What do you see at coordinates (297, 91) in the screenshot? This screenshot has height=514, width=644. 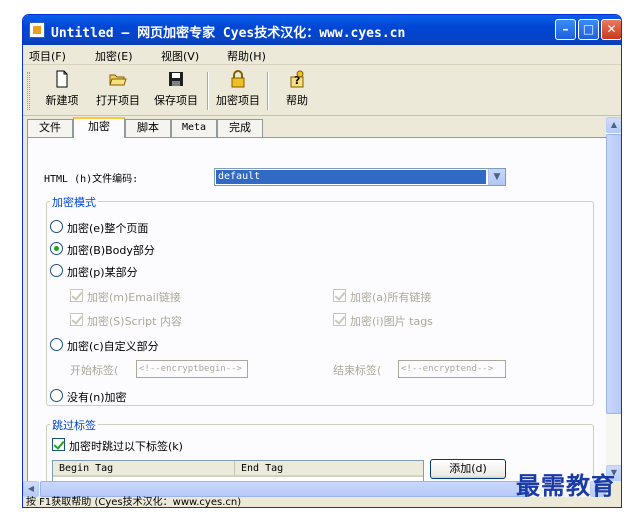 I see `help-button: ? 帮助` at bounding box center [297, 91].